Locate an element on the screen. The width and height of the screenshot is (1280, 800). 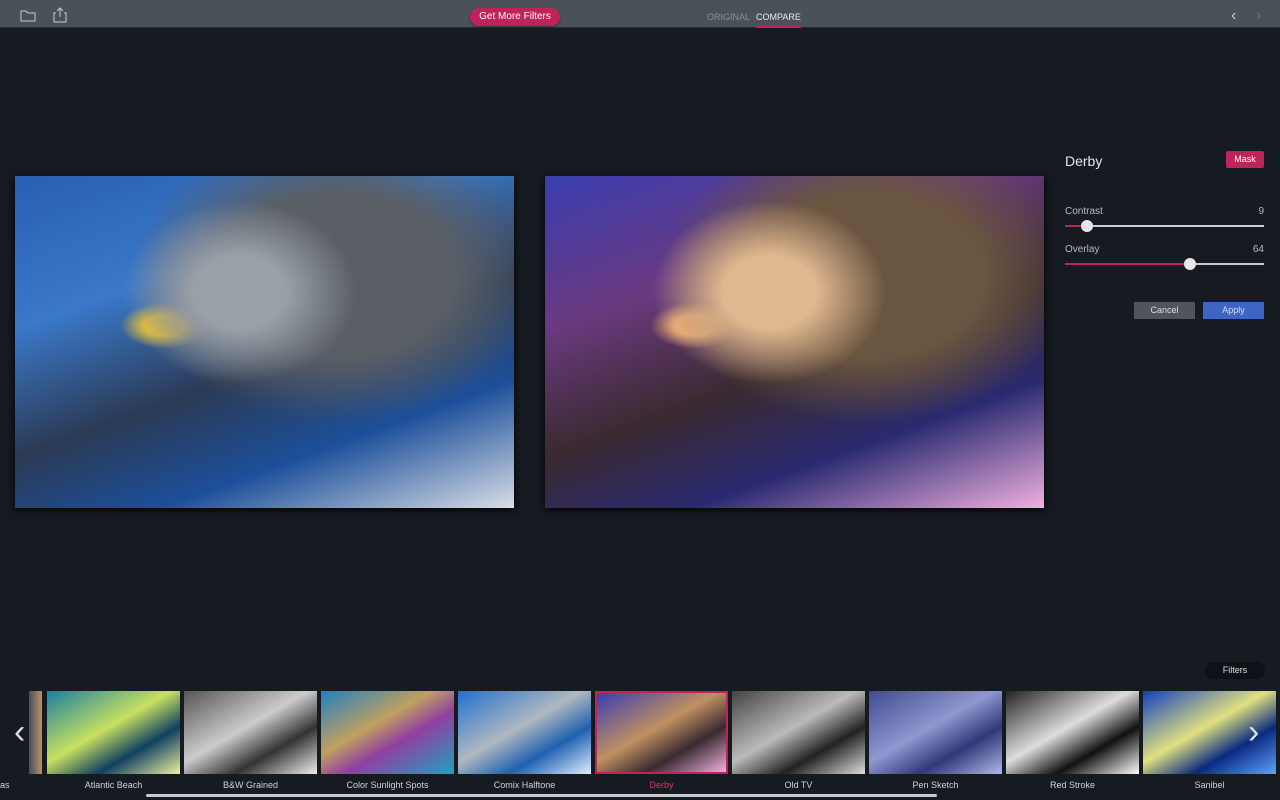
filter-label: Color Sunlight Spots is located at coordinates (387, 785).